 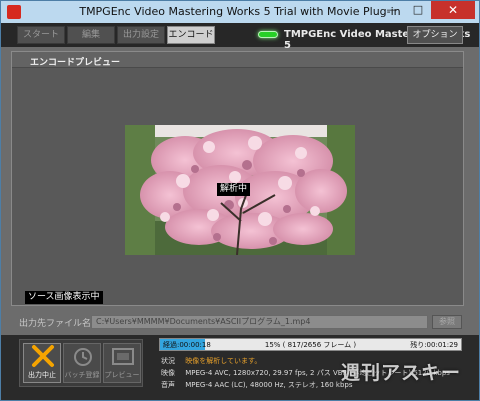 What do you see at coordinates (75, 63) in the screenshot?
I see `panel-title: エンコードプレビュー` at bounding box center [75, 63].